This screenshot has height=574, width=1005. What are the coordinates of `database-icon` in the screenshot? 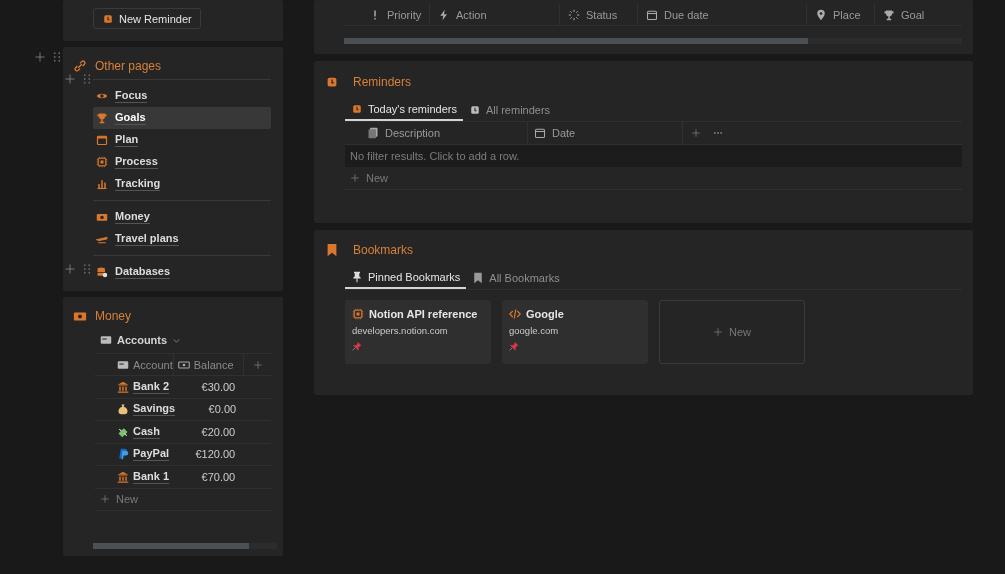 It's located at (102, 272).